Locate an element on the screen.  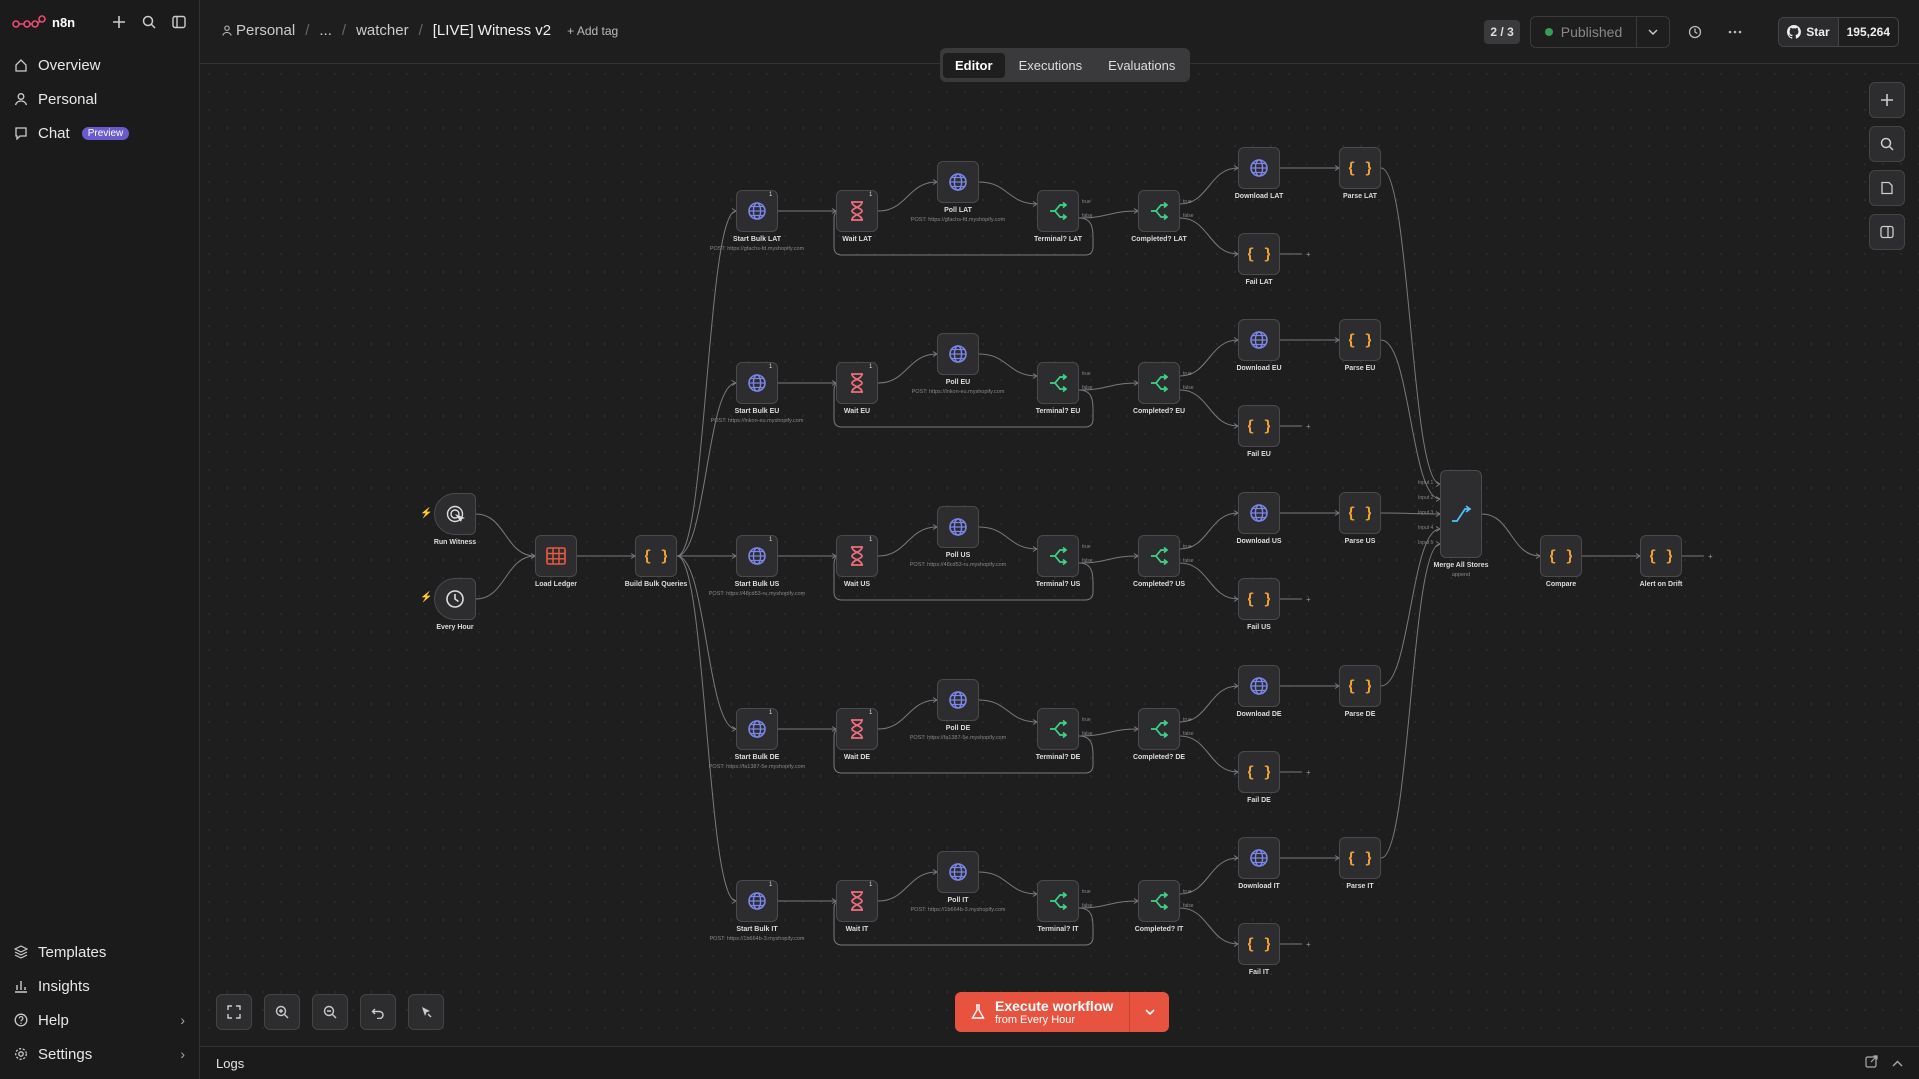
sidebar-item-insights: Insights is located at coordinates (99, 986).